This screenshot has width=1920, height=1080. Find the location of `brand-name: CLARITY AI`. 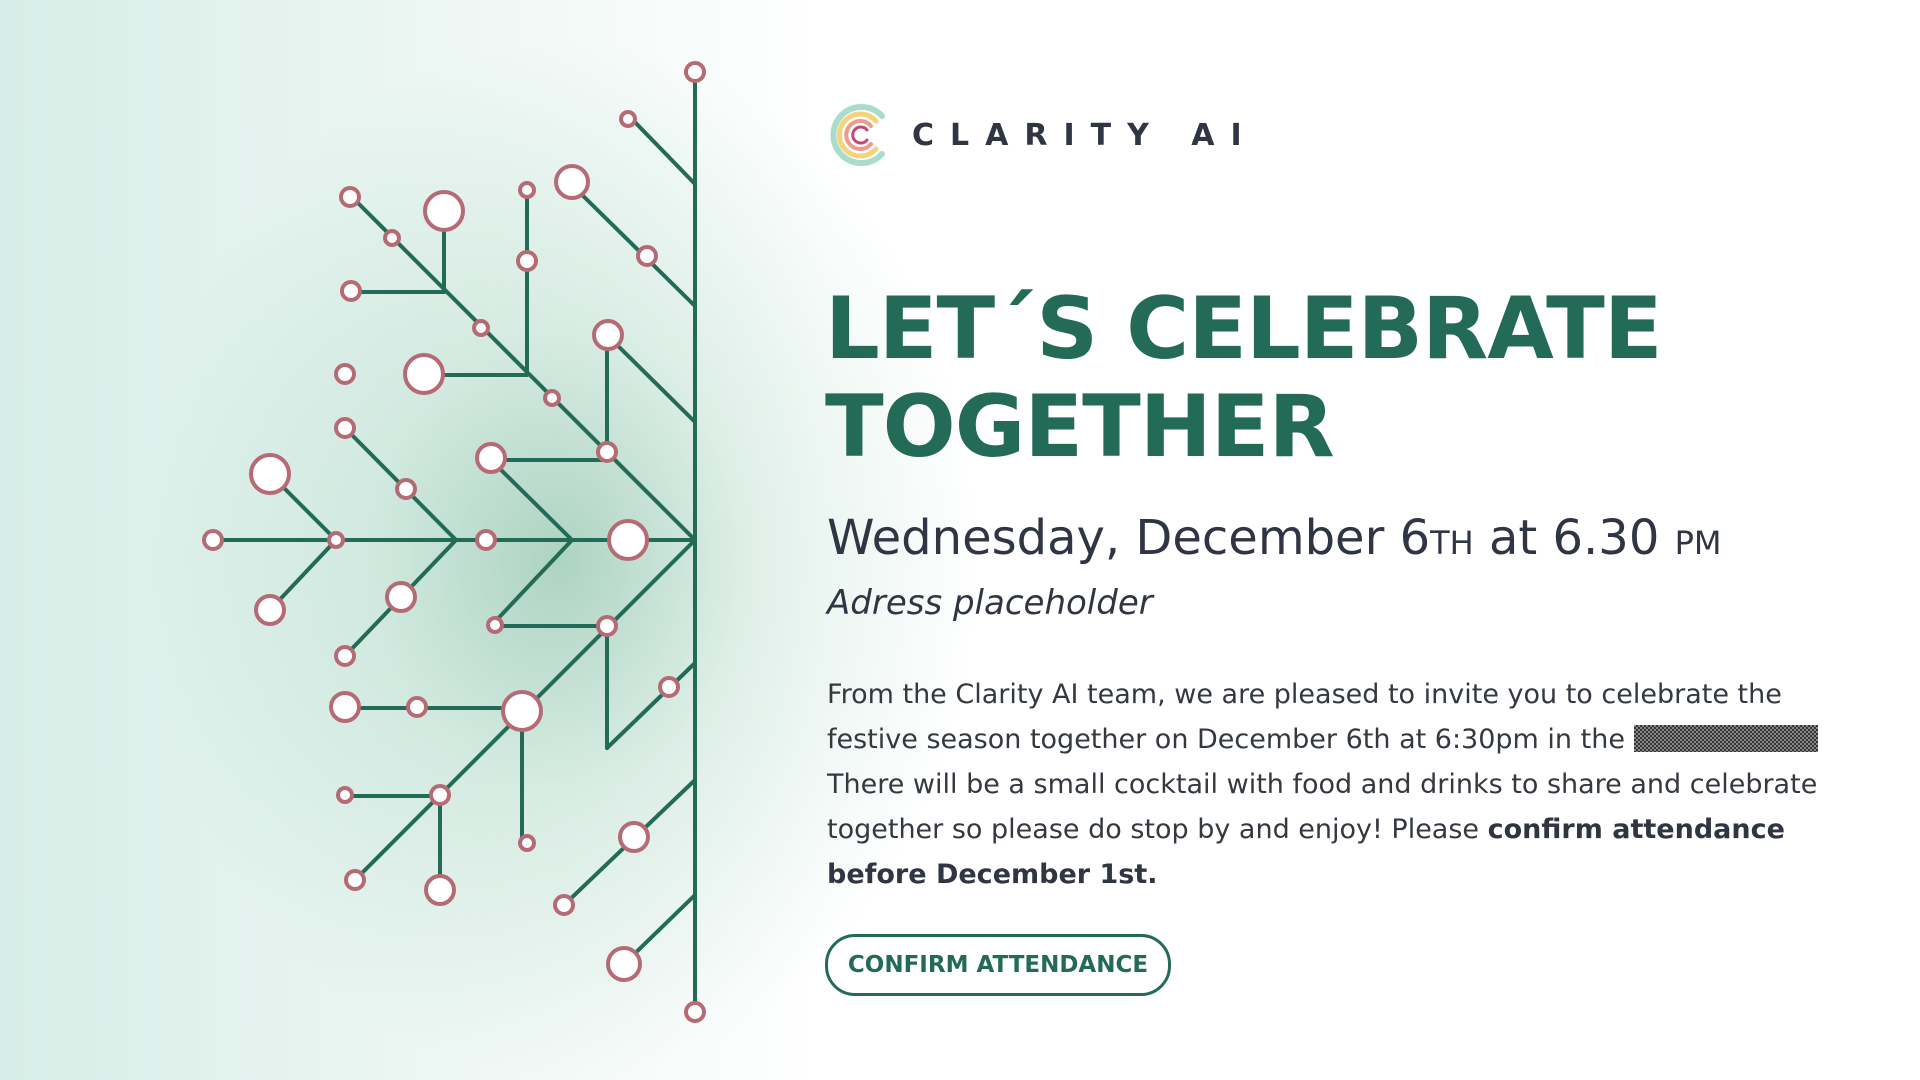

brand-name: CLARITY AI is located at coordinates (1085, 135).